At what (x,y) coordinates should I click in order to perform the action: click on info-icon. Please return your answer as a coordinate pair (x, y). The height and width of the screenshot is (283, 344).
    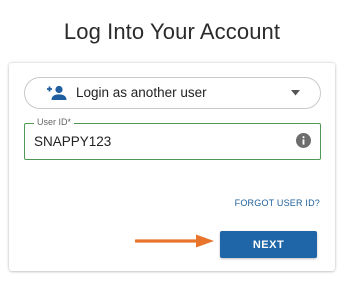
    Looking at the image, I should click on (303, 140).